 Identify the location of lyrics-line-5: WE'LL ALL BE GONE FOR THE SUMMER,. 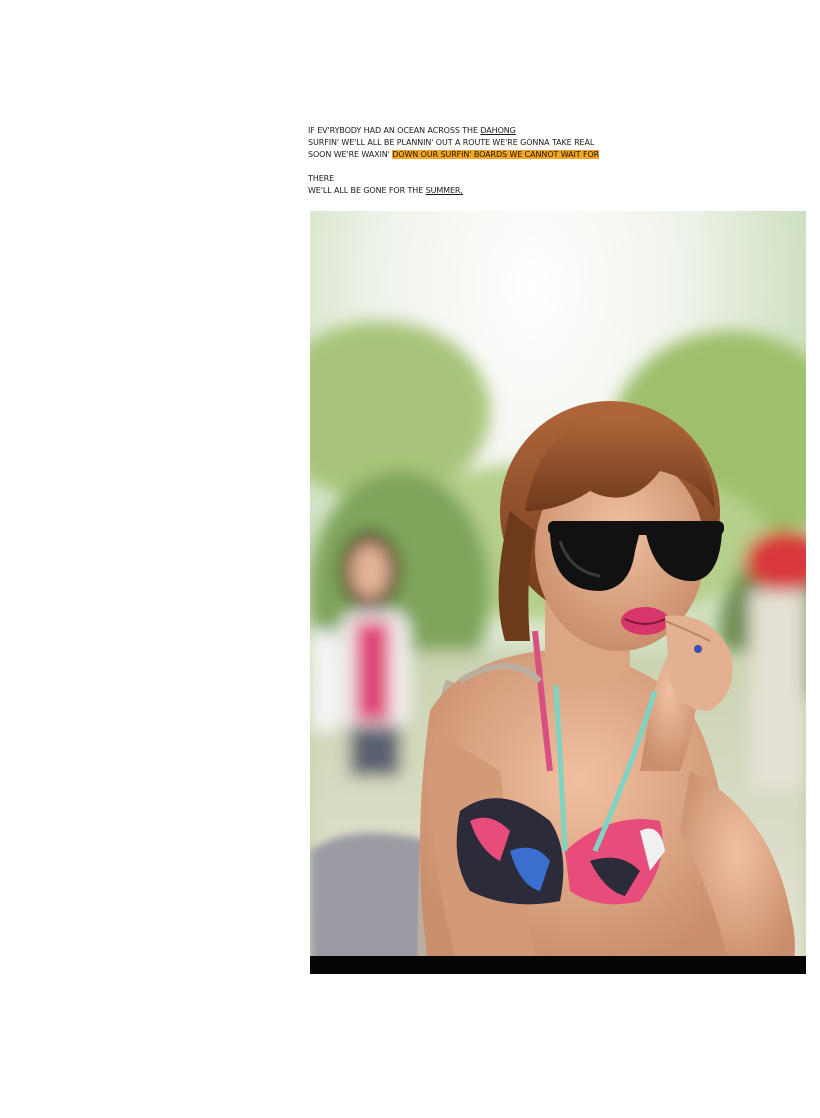
(558, 191).